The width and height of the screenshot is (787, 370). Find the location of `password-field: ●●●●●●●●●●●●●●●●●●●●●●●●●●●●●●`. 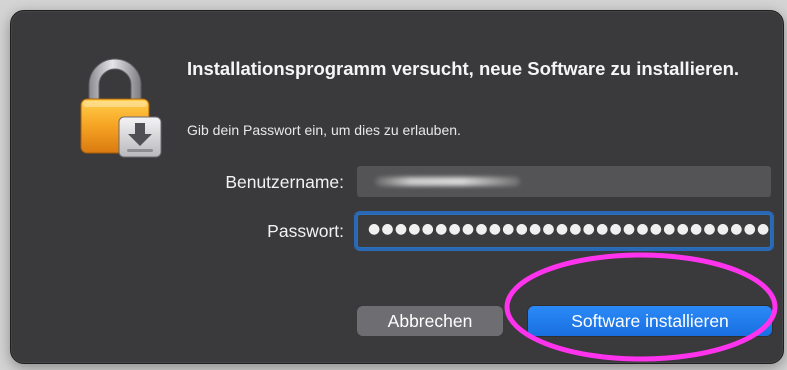

password-field: ●●●●●●●●●●●●●●●●●●●●●●●●●●●●●● is located at coordinates (564, 231).